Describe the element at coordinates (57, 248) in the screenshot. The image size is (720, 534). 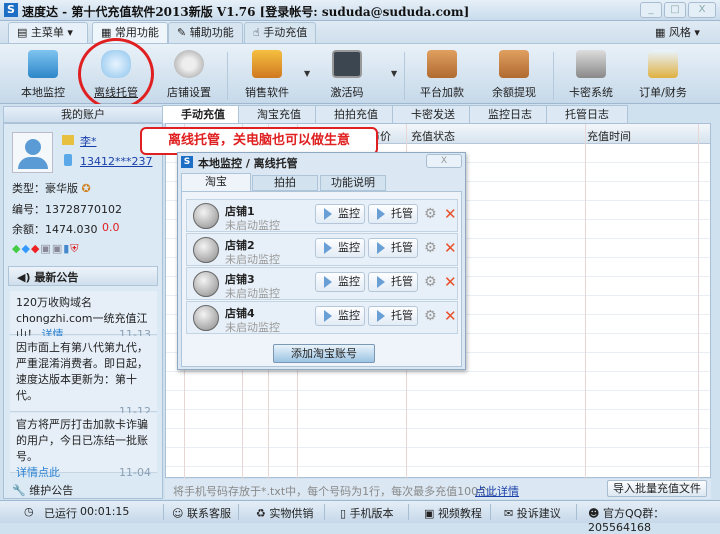
I see `card-icon: ▣` at that location.